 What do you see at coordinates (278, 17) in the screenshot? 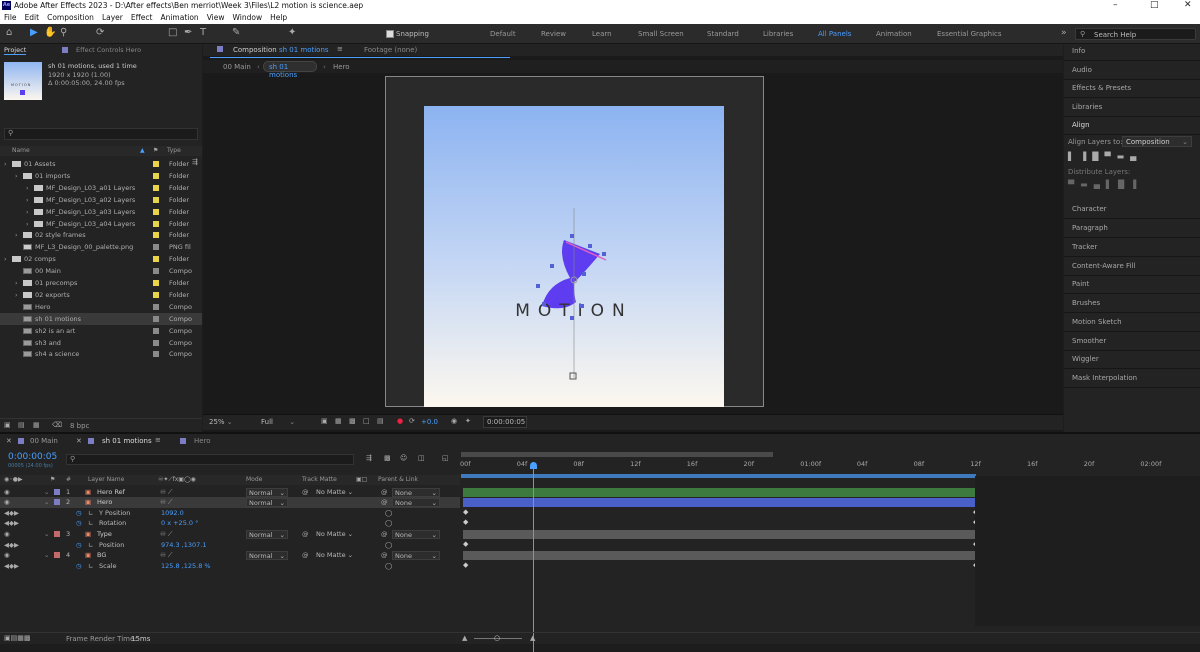
I see `menu-help: Help` at bounding box center [278, 17].